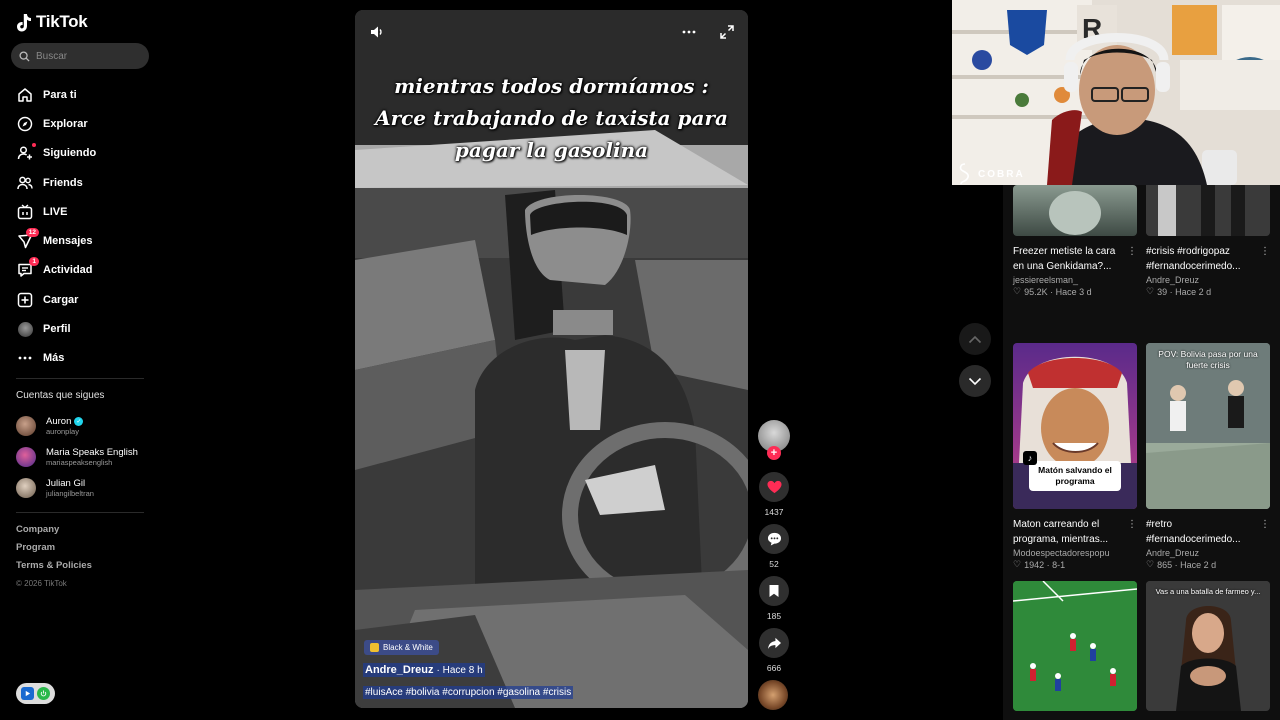  Describe the element at coordinates (86, 299) in the screenshot. I see `nav-item-cargar: Cargar` at that location.